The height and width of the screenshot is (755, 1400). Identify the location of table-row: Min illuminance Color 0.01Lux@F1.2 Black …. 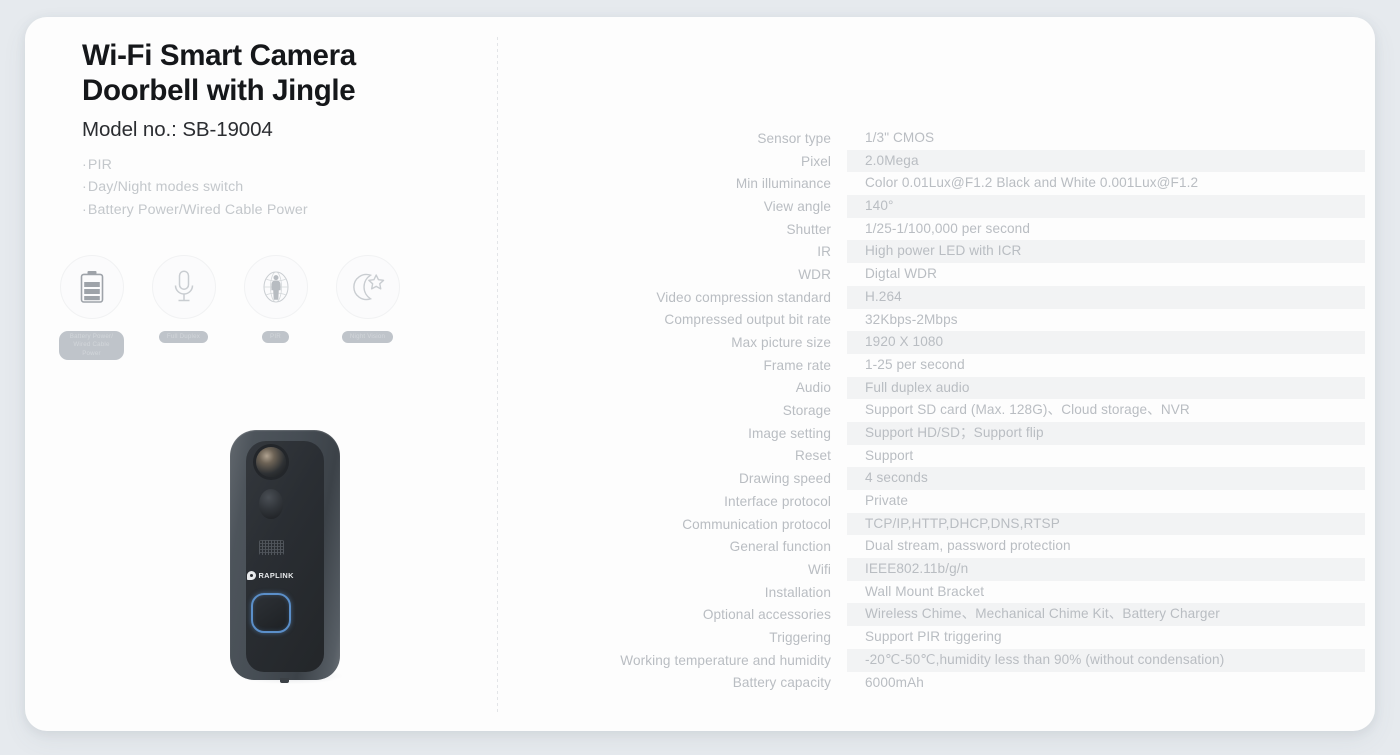
(955, 183).